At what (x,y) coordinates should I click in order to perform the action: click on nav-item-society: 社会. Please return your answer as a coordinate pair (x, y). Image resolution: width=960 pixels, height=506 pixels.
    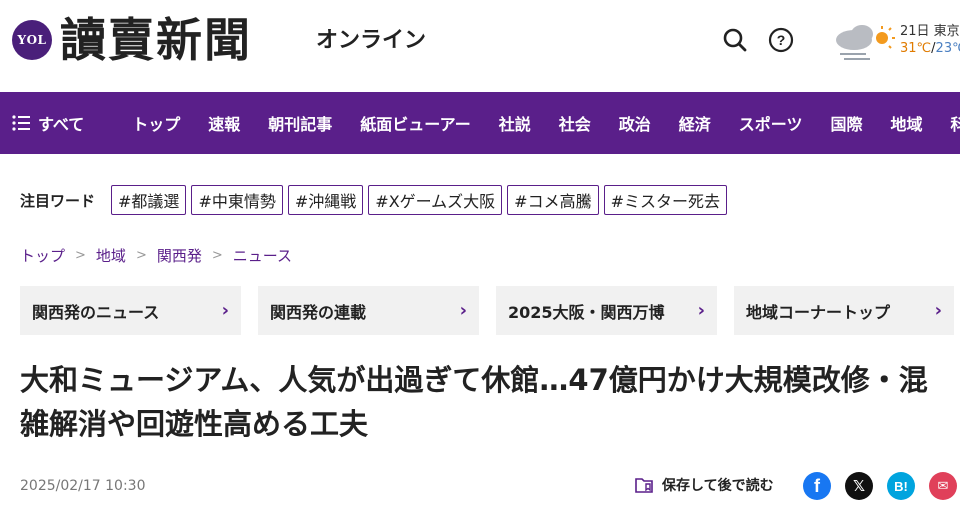
    Looking at the image, I should click on (575, 123).